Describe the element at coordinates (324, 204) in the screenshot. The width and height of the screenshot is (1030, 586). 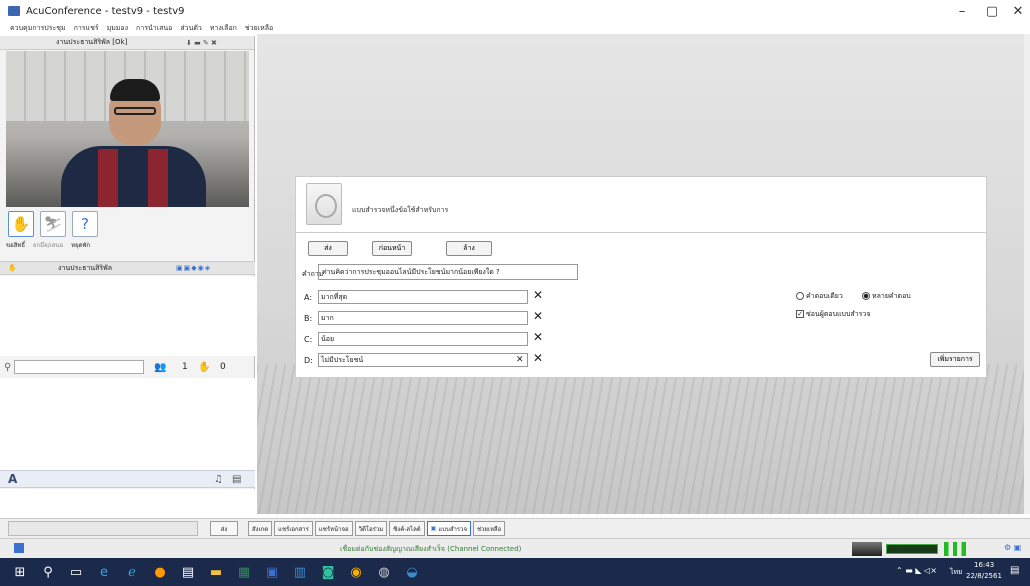
I see `poll-icon` at that location.